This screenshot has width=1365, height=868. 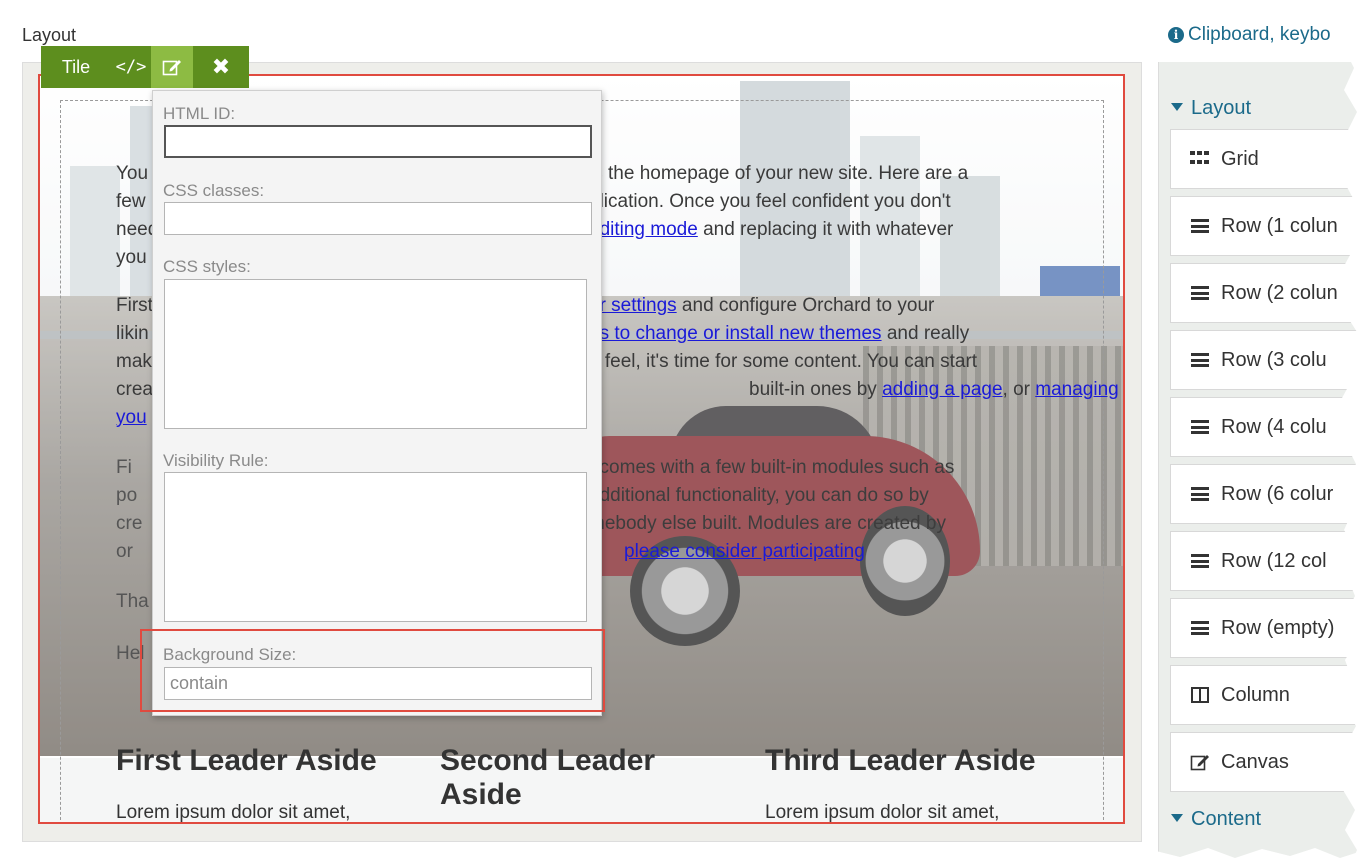 I want to click on text-fragment: make, so click(x=139, y=361).